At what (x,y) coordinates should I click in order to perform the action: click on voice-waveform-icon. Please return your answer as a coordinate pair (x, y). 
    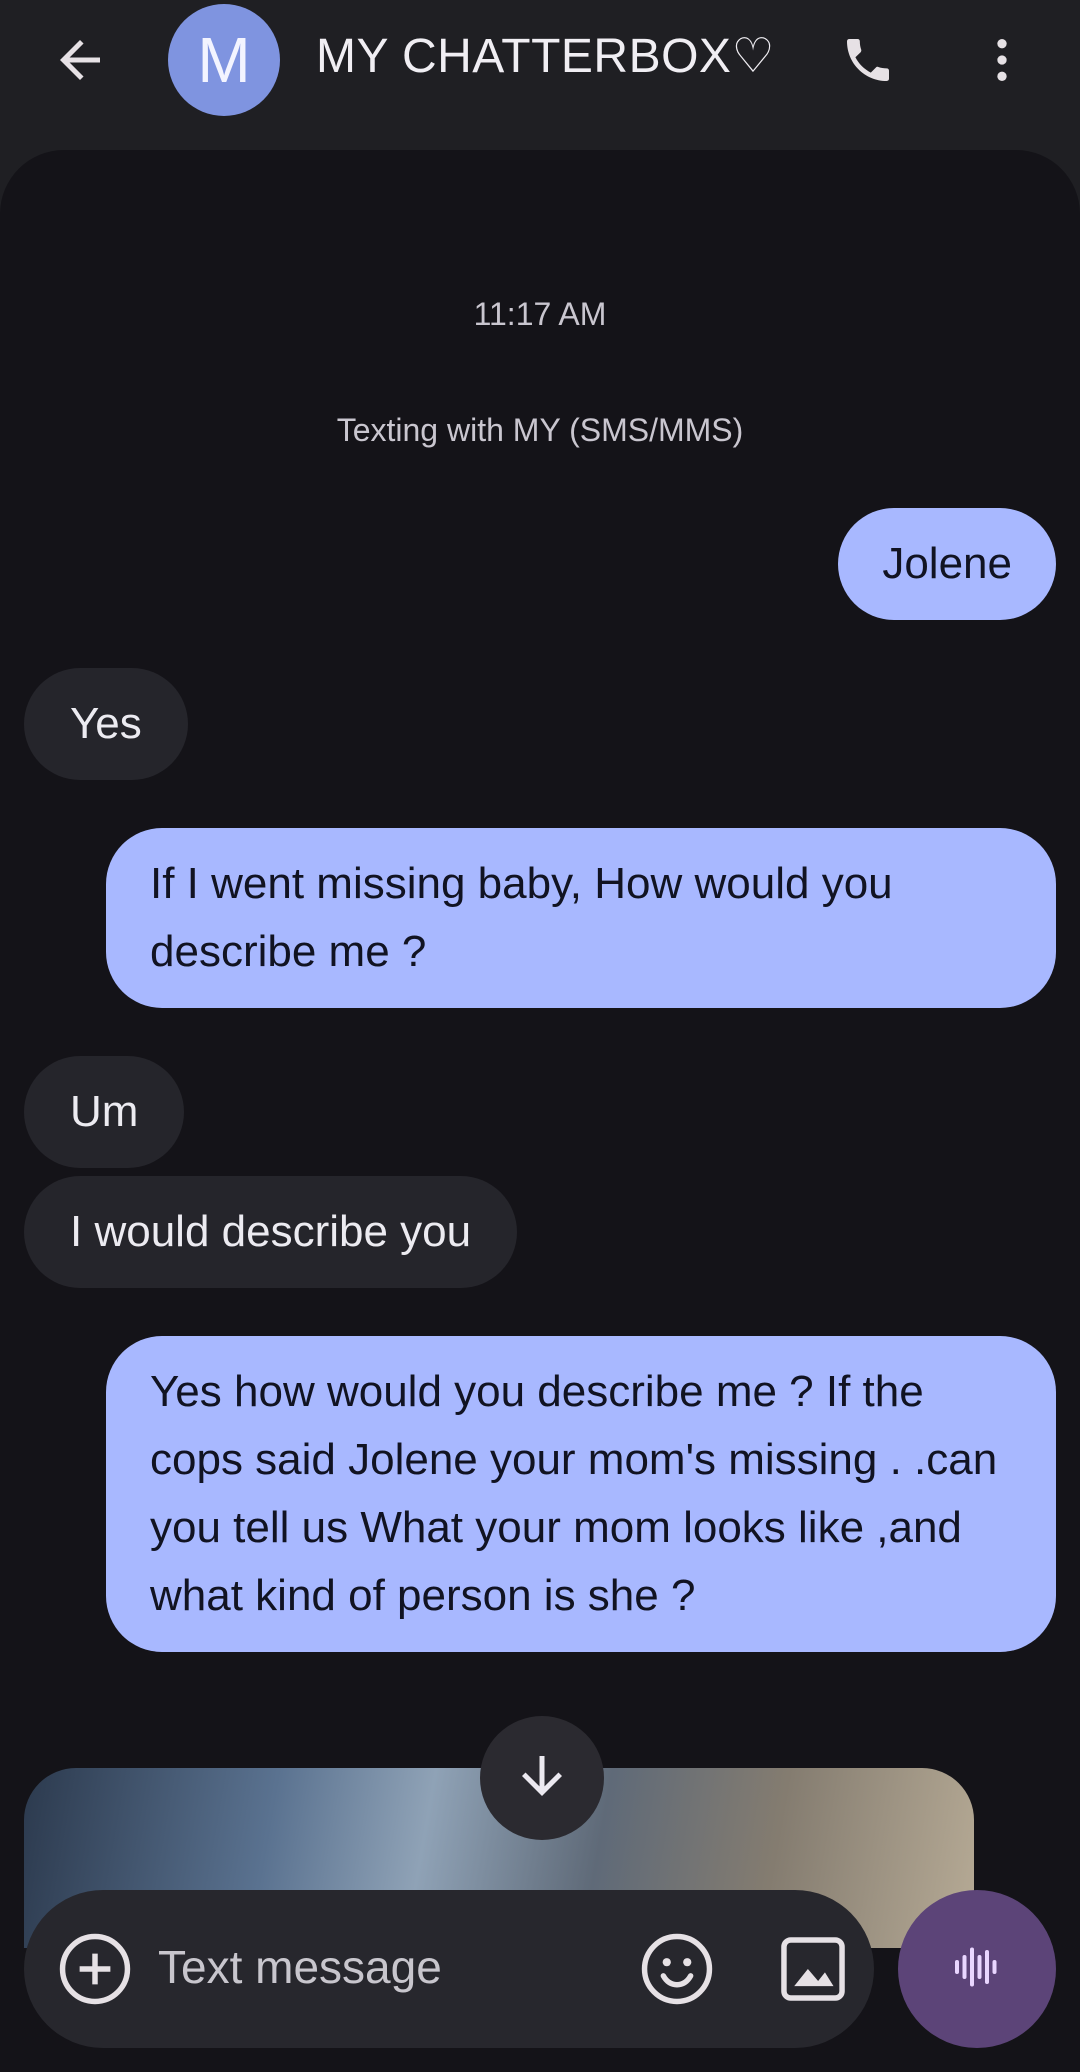
    Looking at the image, I should click on (977, 1969).